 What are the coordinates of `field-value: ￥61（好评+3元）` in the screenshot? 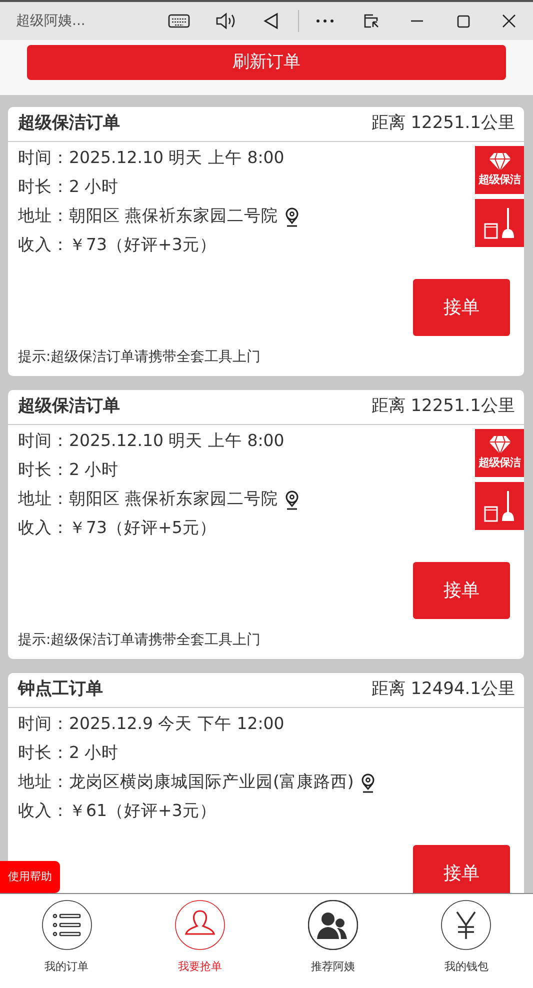 It's located at (142, 811).